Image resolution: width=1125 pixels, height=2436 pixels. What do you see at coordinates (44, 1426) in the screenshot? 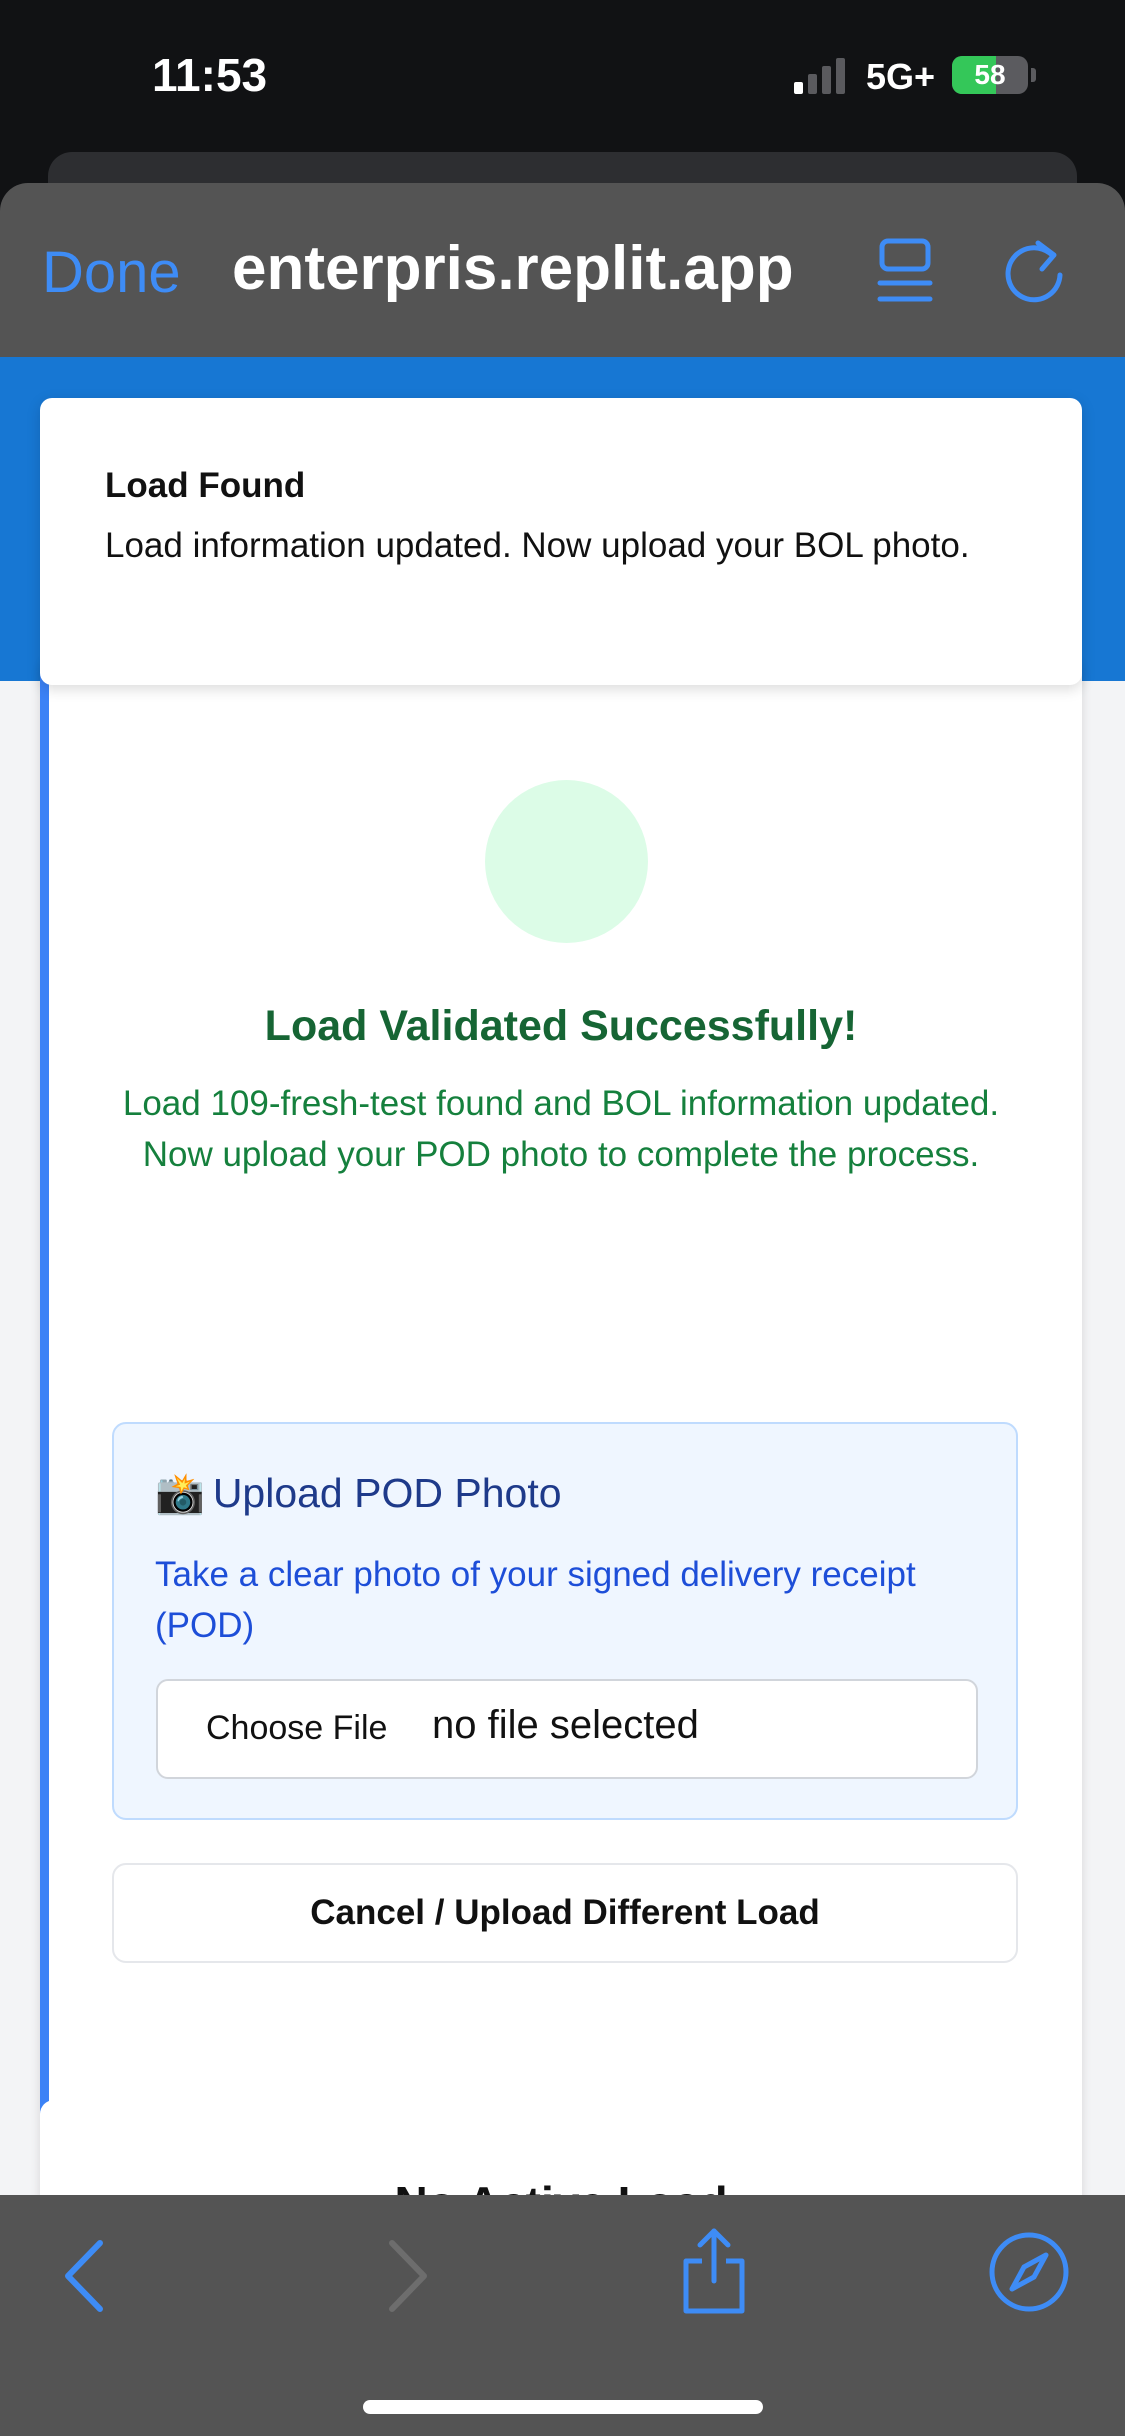
I see `card-accent` at bounding box center [44, 1426].